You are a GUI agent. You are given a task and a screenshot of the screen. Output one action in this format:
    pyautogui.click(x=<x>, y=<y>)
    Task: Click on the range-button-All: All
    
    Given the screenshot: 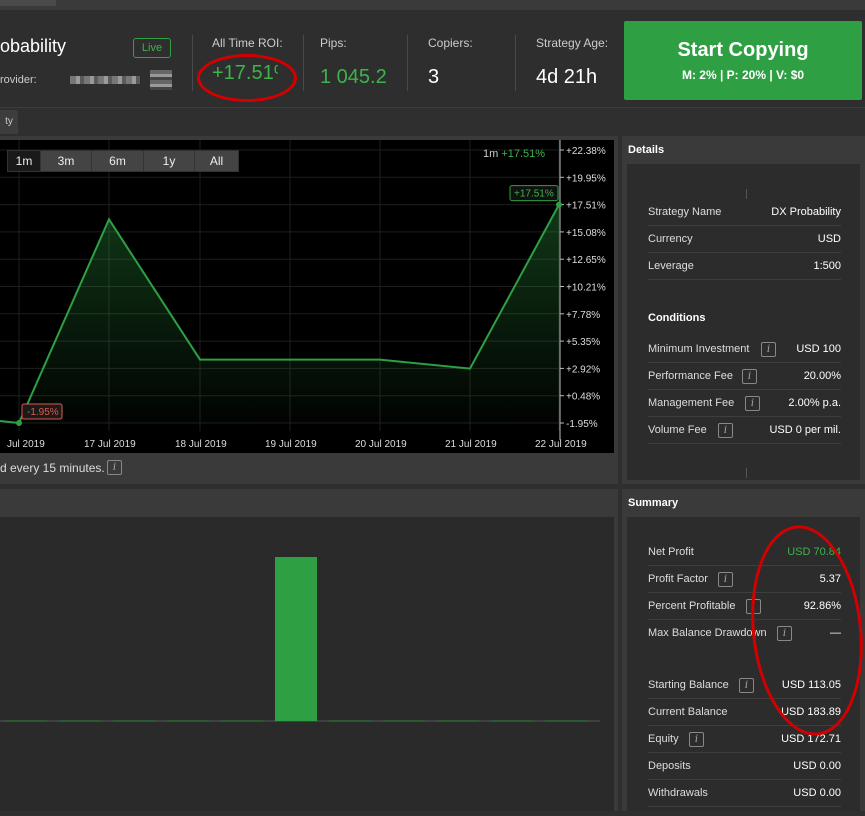 What is the action you would take?
    pyautogui.click(x=216, y=161)
    